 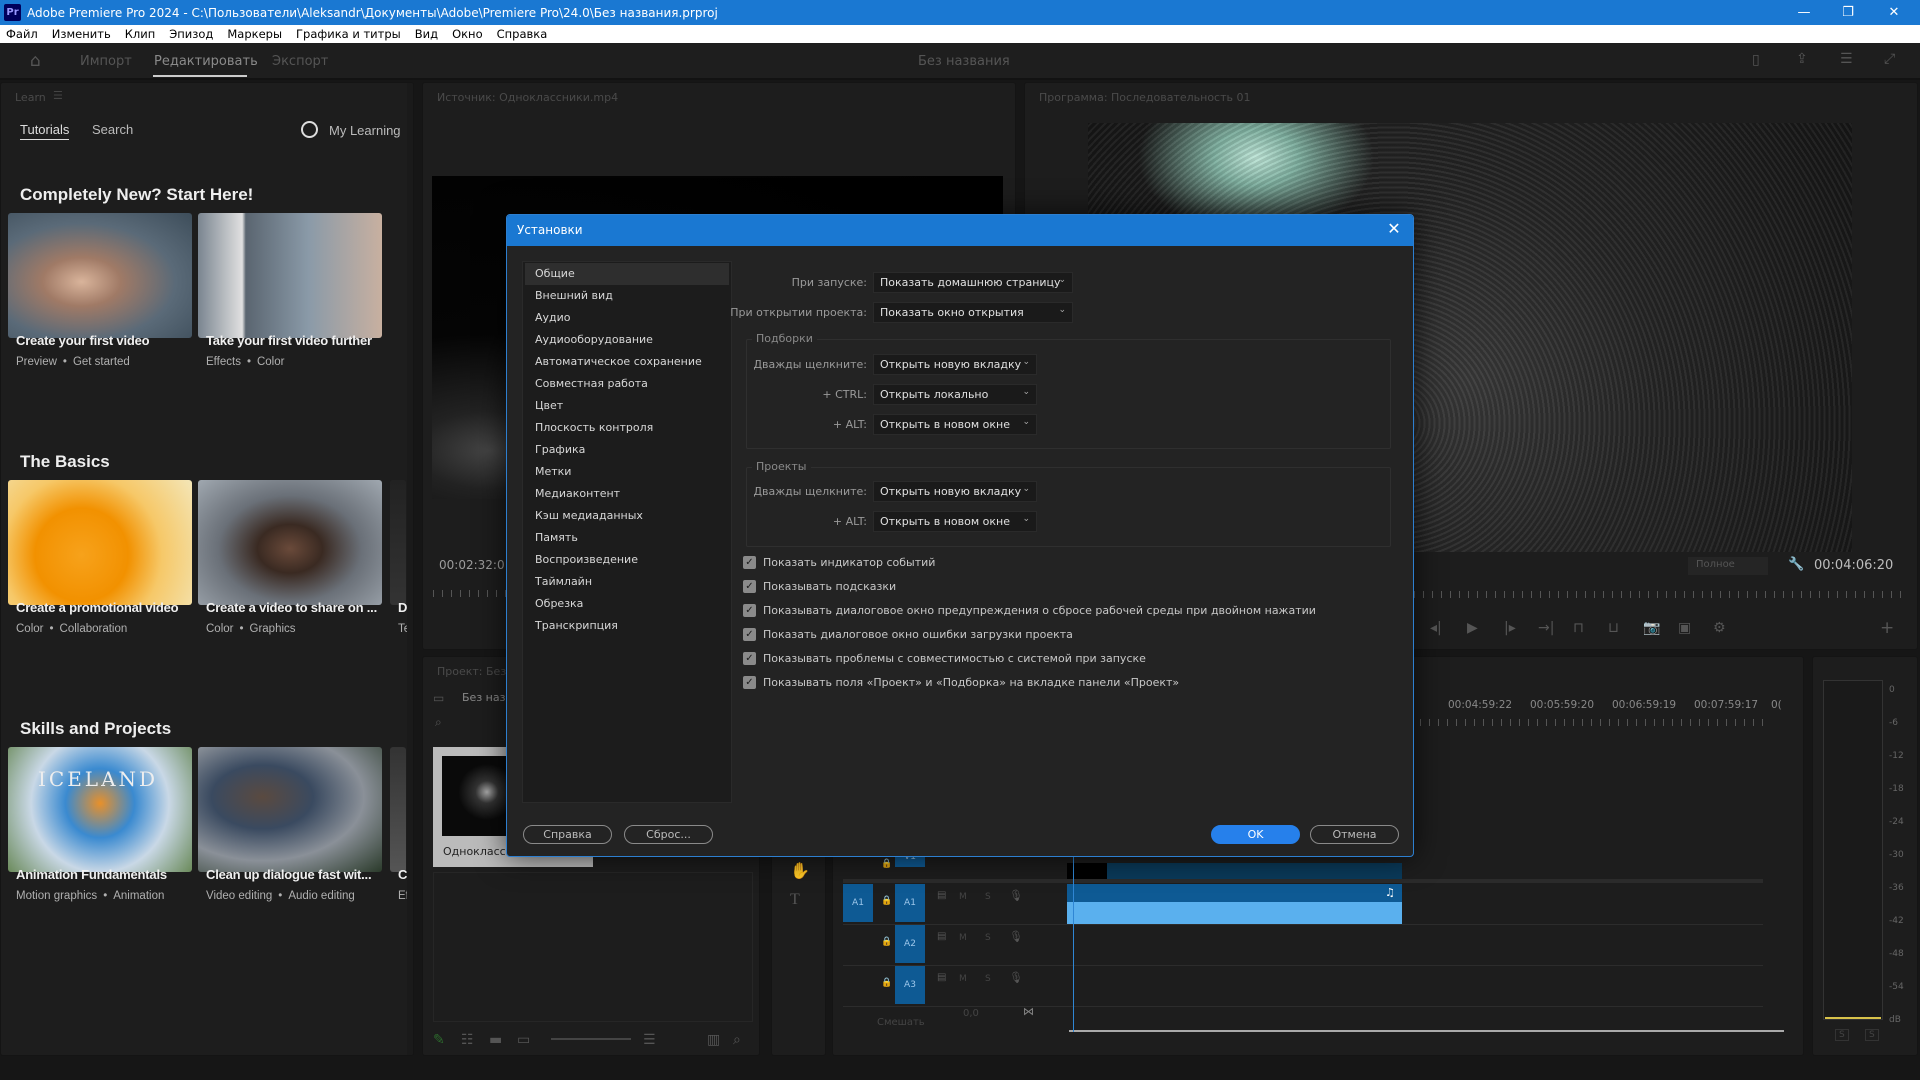 What do you see at coordinates (1756, 60) in the screenshot?
I see `workspace-icon: ▯` at bounding box center [1756, 60].